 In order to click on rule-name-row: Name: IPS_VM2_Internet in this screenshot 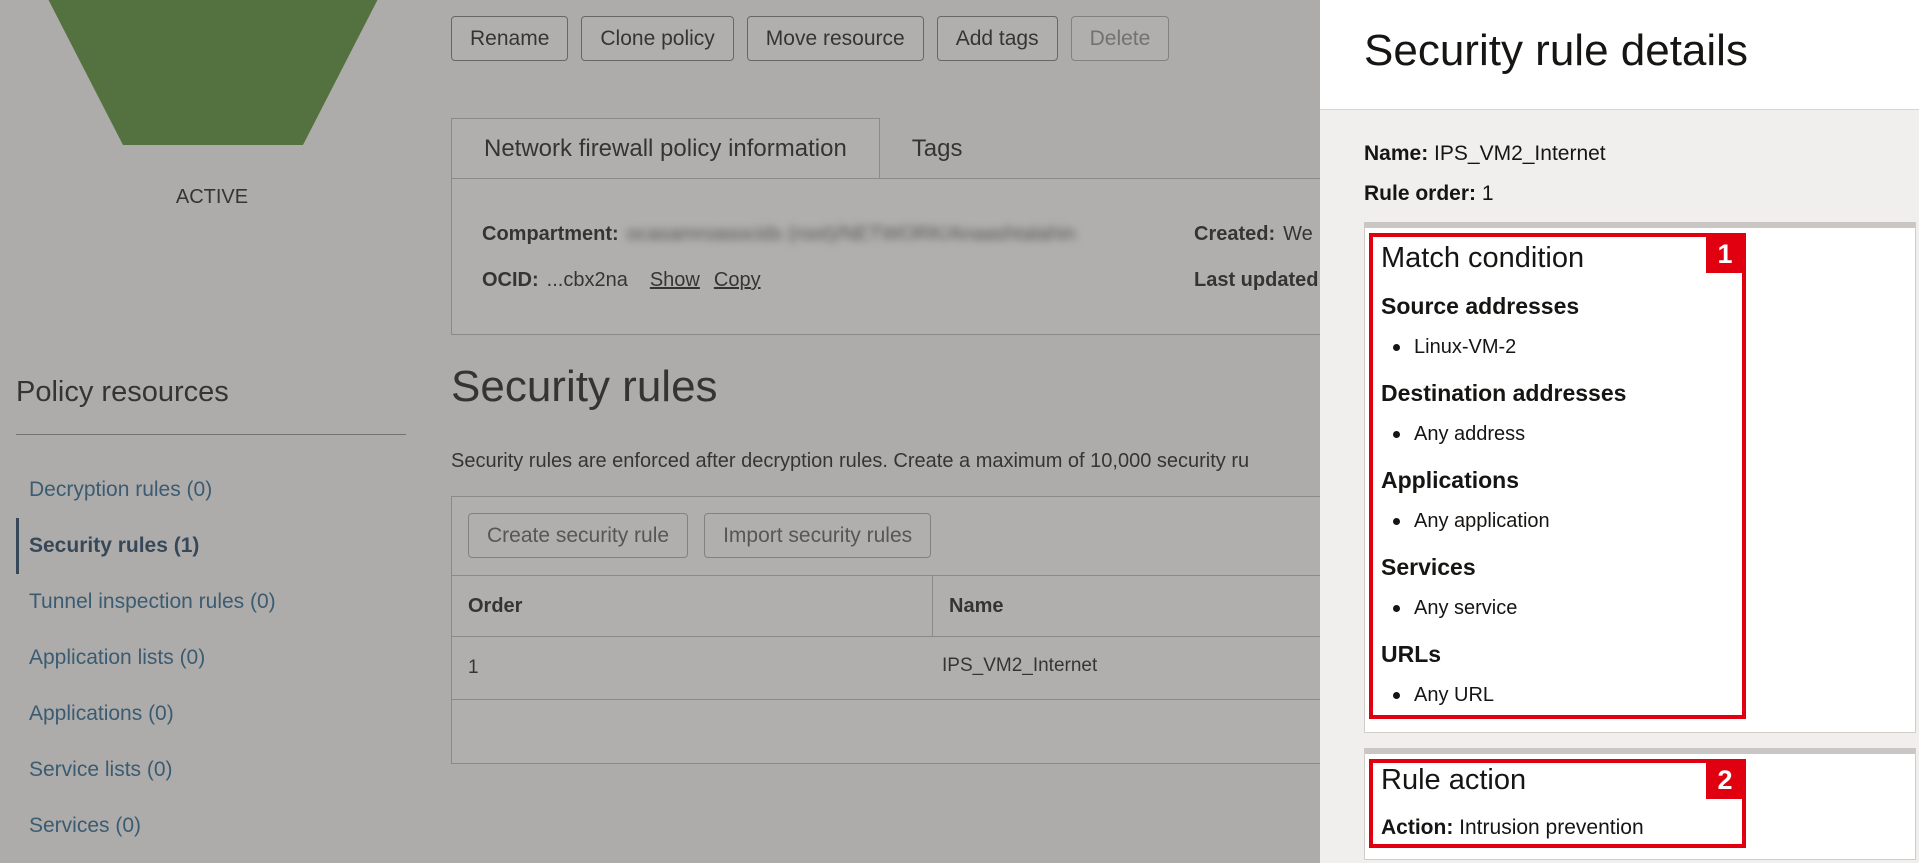, I will do `click(1485, 154)`.